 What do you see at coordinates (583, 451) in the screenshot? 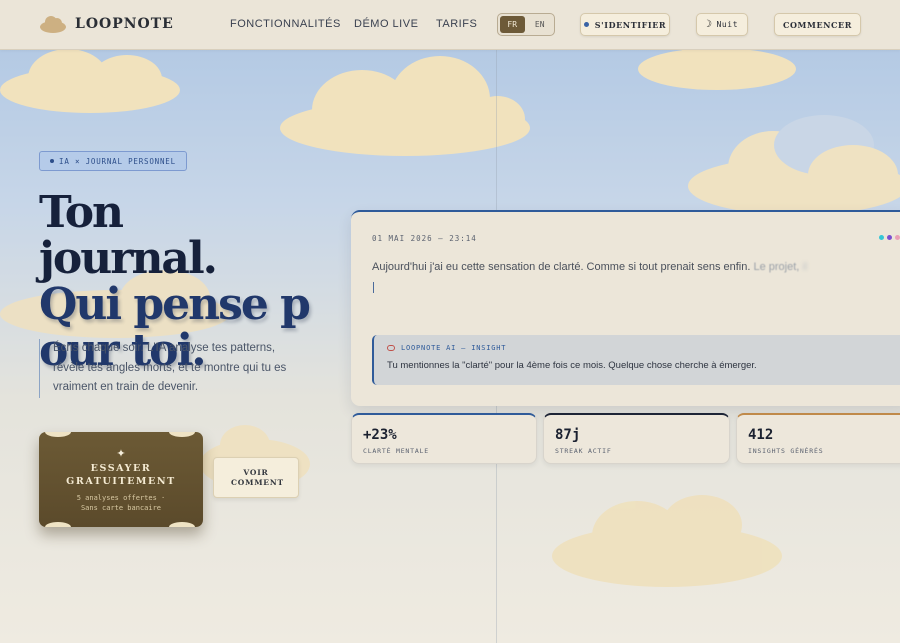
I see `stat-label: STREAK ACTIF` at bounding box center [583, 451].